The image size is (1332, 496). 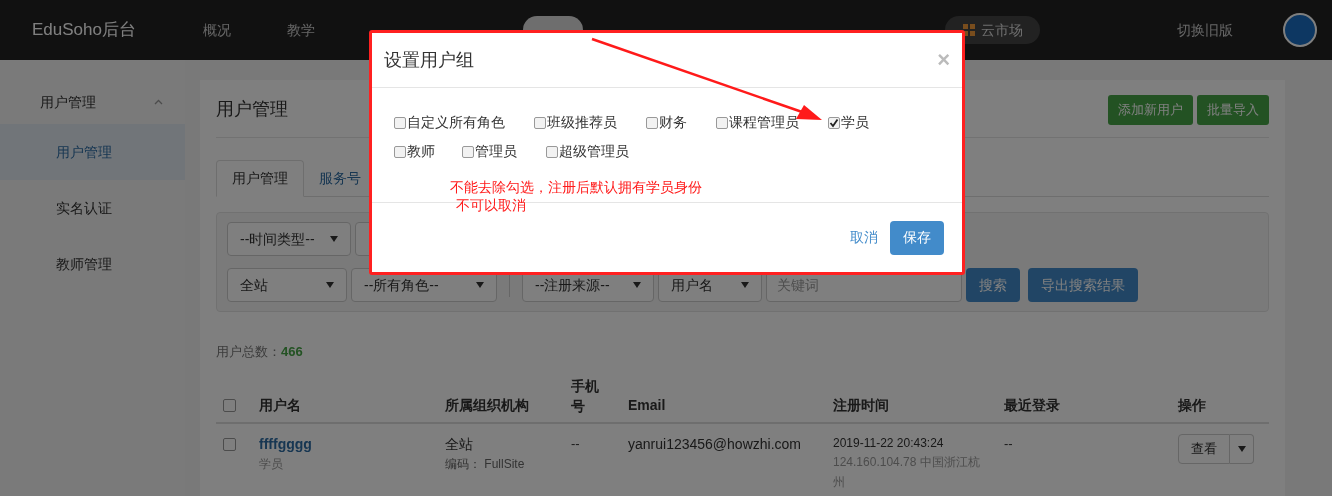 I want to click on nav-tab: 概况, so click(x=217, y=30).